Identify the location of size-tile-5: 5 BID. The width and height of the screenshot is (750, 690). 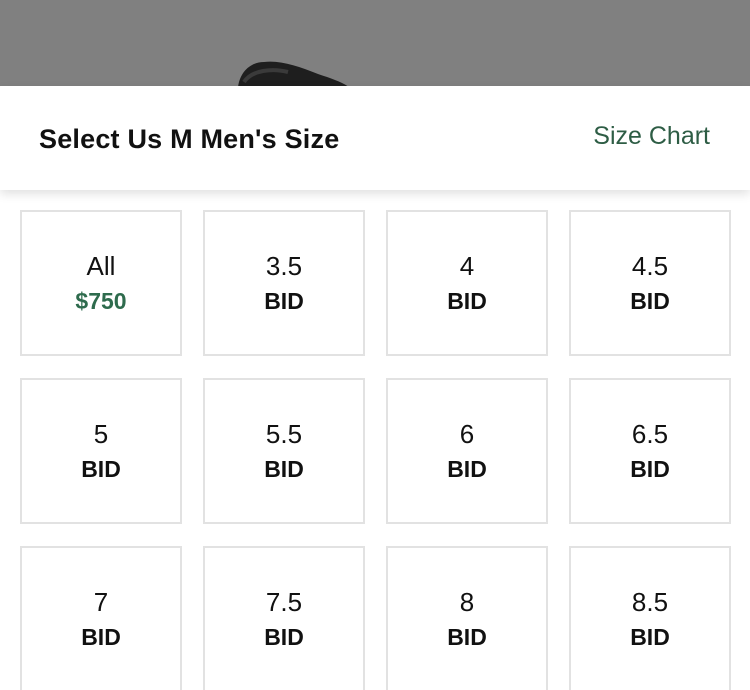
(101, 451).